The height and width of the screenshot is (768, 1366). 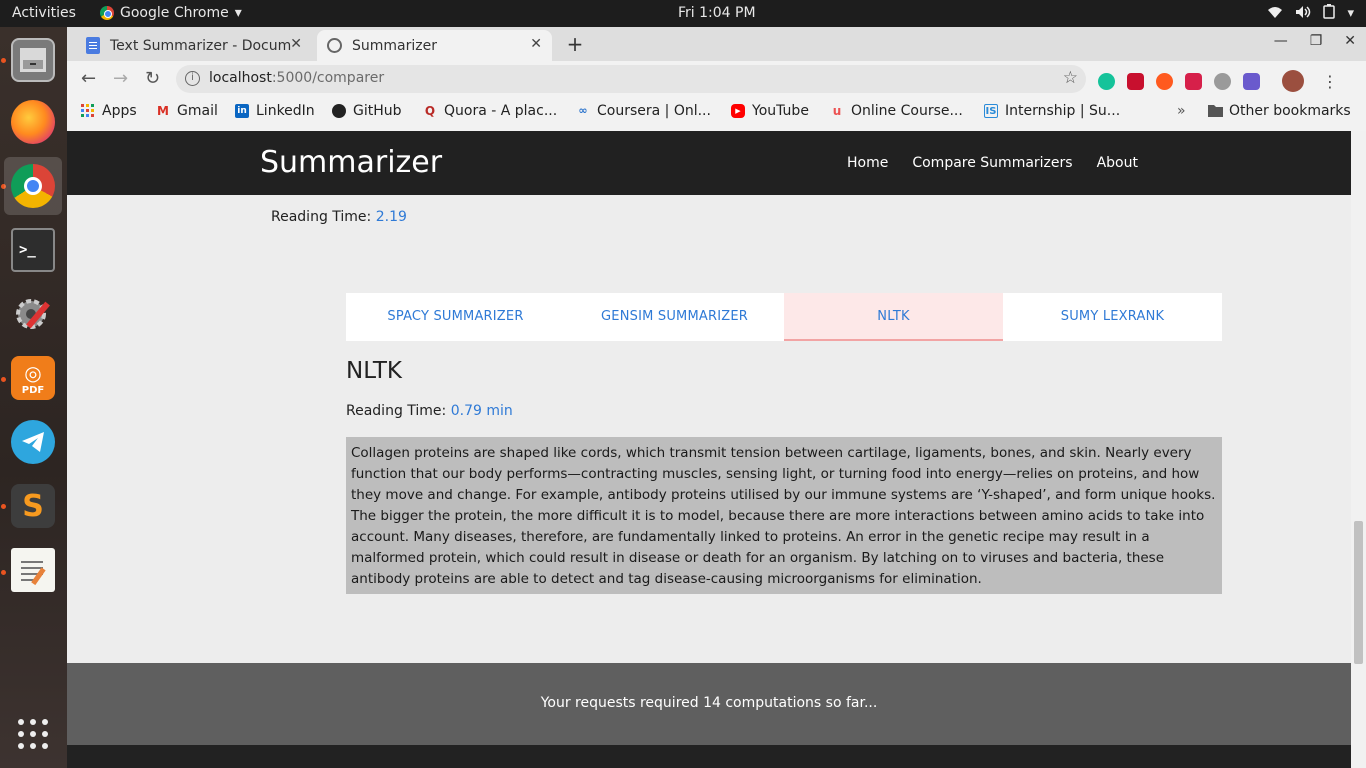 I want to click on bookmark-github: GitHub, so click(x=367, y=111).